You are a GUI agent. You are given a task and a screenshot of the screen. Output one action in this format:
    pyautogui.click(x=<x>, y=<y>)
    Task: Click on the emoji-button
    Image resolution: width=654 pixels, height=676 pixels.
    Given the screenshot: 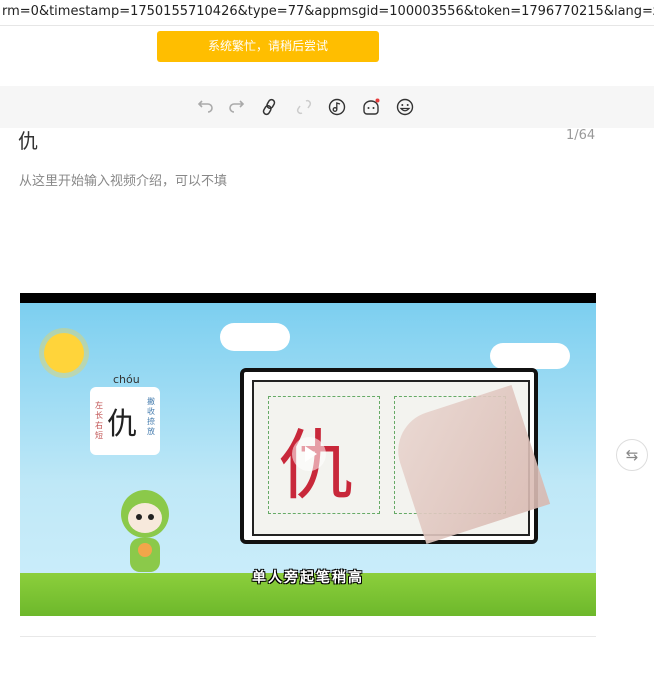 What is the action you would take?
    pyautogui.click(x=405, y=107)
    